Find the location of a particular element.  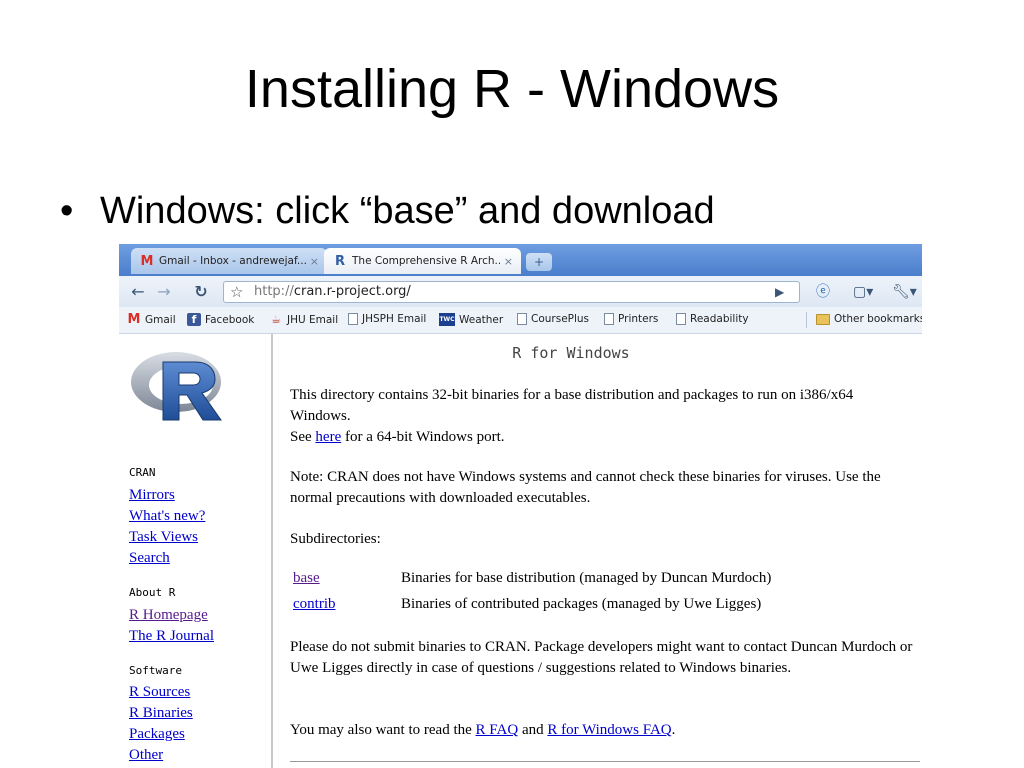

here-link: here is located at coordinates (328, 437).